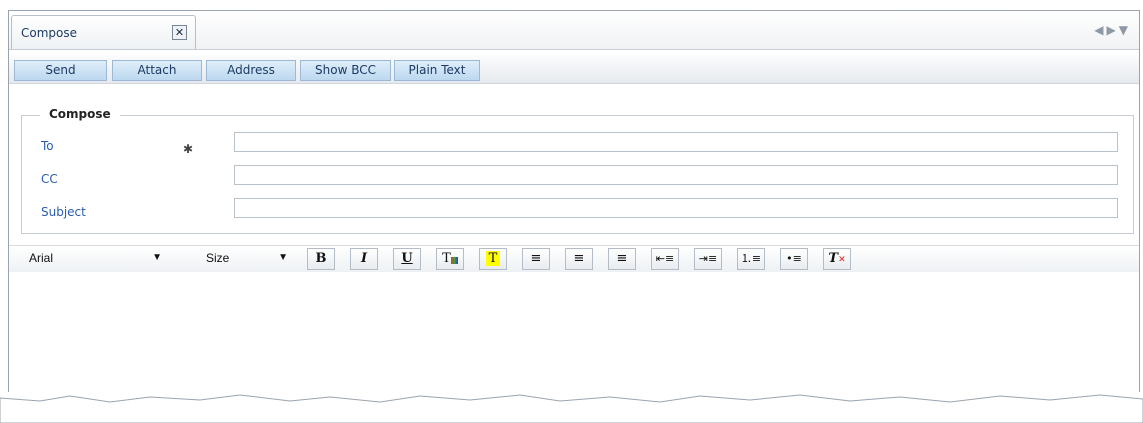  I want to click on font-select-value: Arial, so click(41, 258).